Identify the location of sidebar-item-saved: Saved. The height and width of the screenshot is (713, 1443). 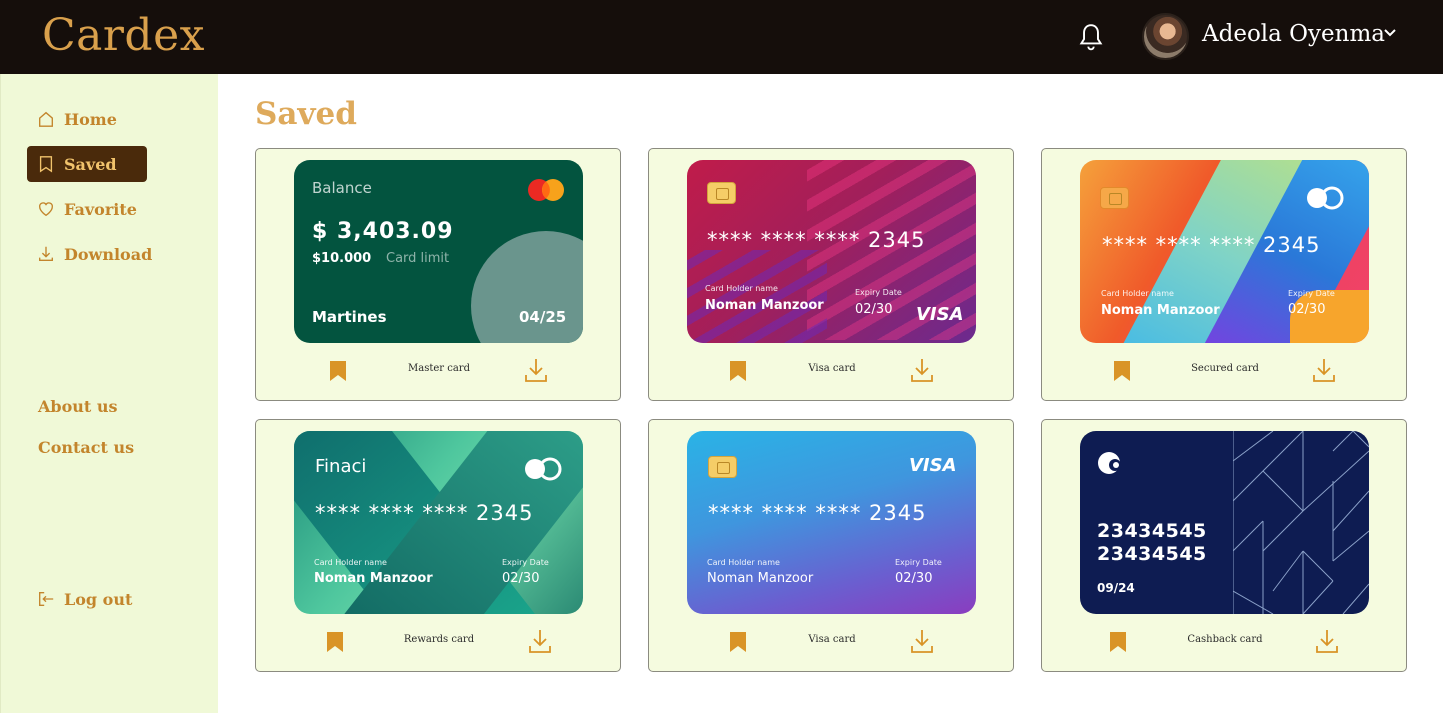
(87, 164).